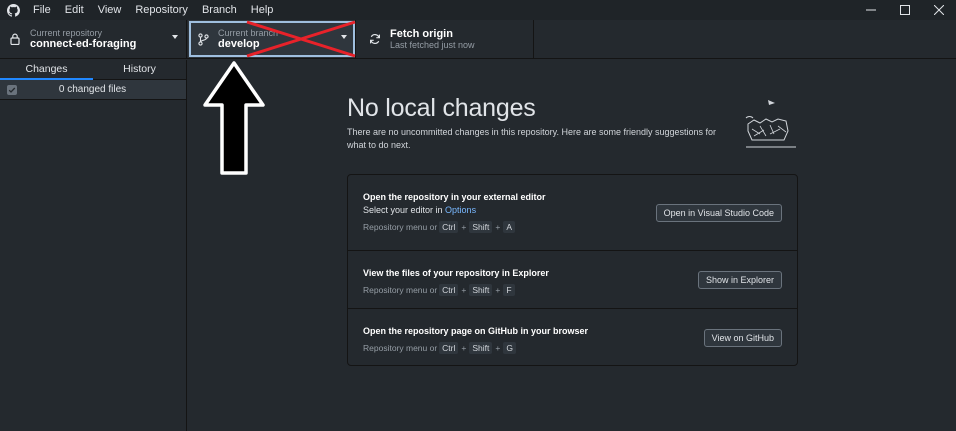 The width and height of the screenshot is (956, 431). Describe the element at coordinates (15, 39) in the screenshot. I see `lock-icon` at that location.